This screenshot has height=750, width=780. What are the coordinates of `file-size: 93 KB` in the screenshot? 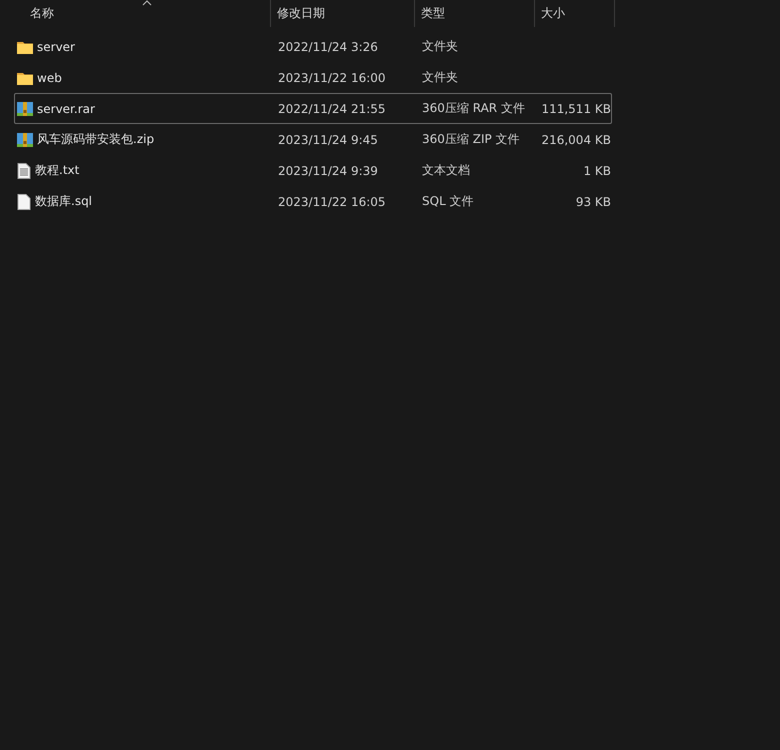 It's located at (593, 201).